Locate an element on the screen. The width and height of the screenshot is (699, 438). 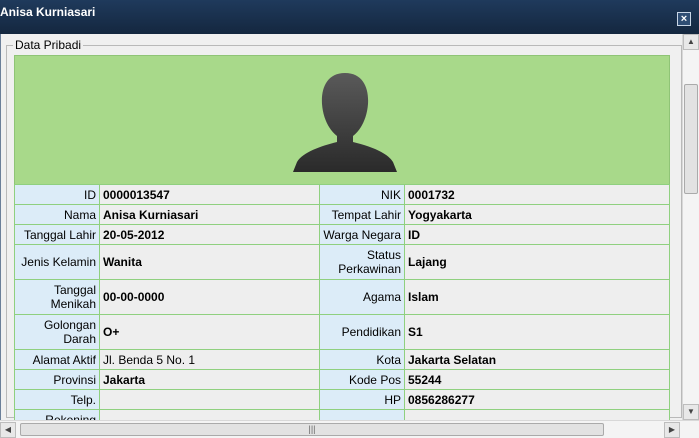
label-nama: Nama is located at coordinates (57, 214).